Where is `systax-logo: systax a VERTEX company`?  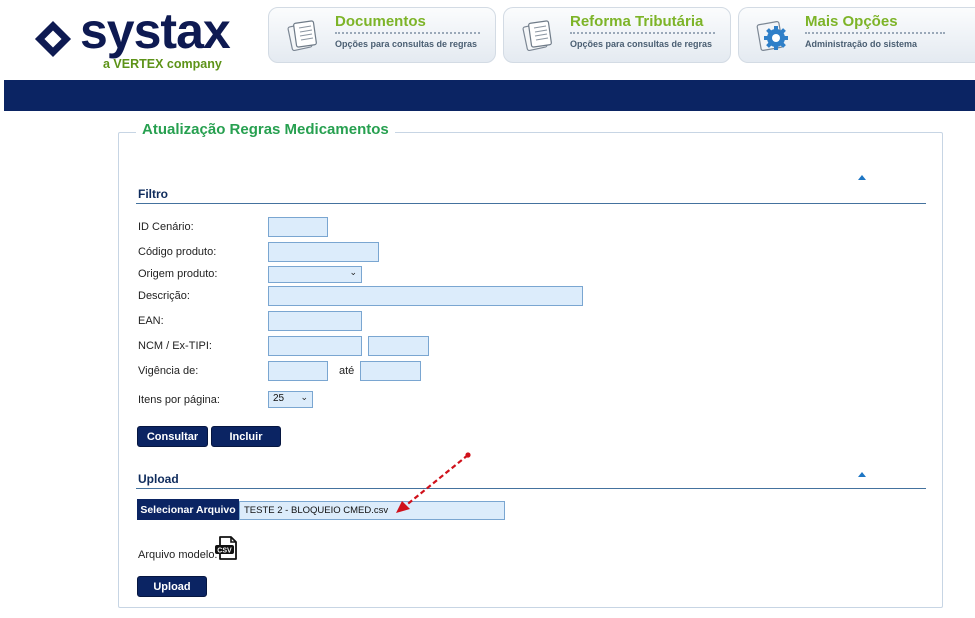 systax-logo: systax a VERTEX company is located at coordinates (130, 40).